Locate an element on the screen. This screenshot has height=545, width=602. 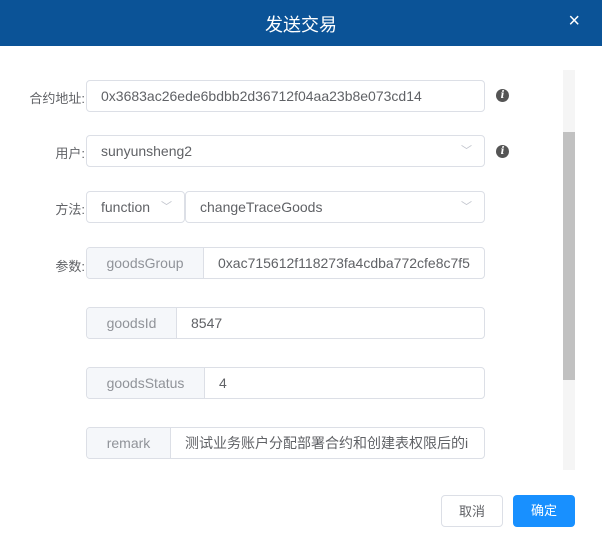
confirm-button: 确定 is located at coordinates (544, 511).